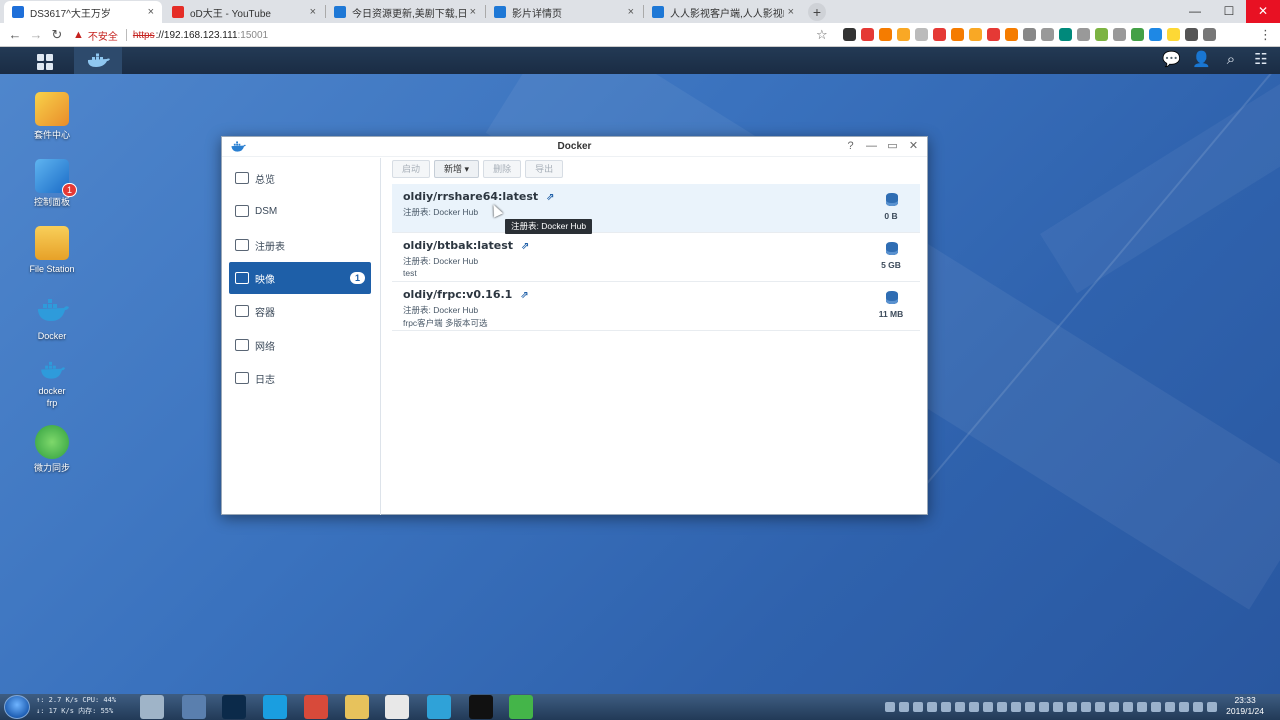 Image resolution: width=1280 pixels, height=720 pixels. What do you see at coordinates (300, 211) in the screenshot?
I see `sidebar-item-dsm: DSM` at bounding box center [300, 211].